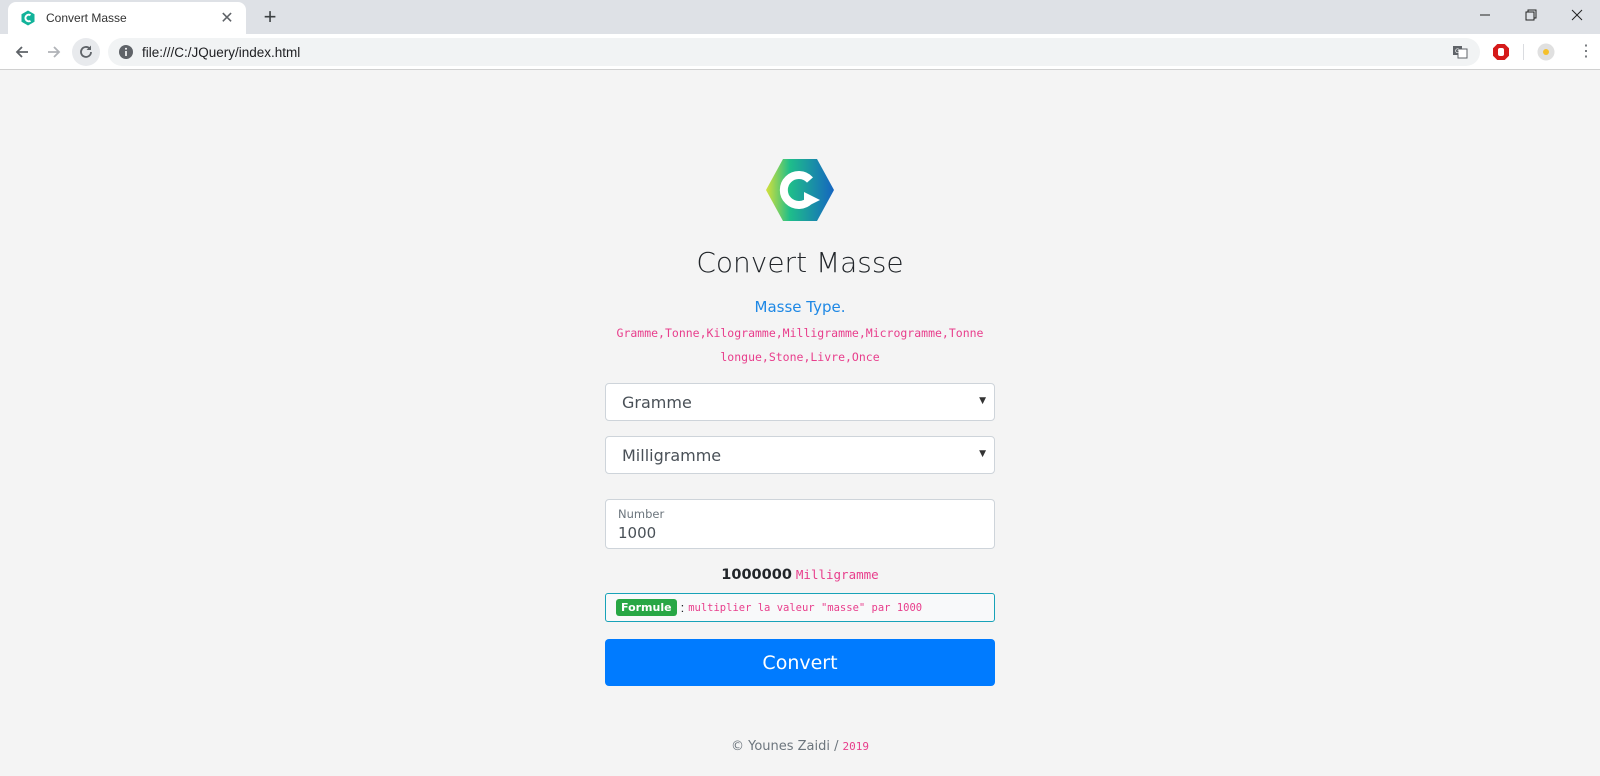 The width and height of the screenshot is (1600, 776). What do you see at coordinates (86, 18) in the screenshot?
I see `tab-title: Convert Masse` at bounding box center [86, 18].